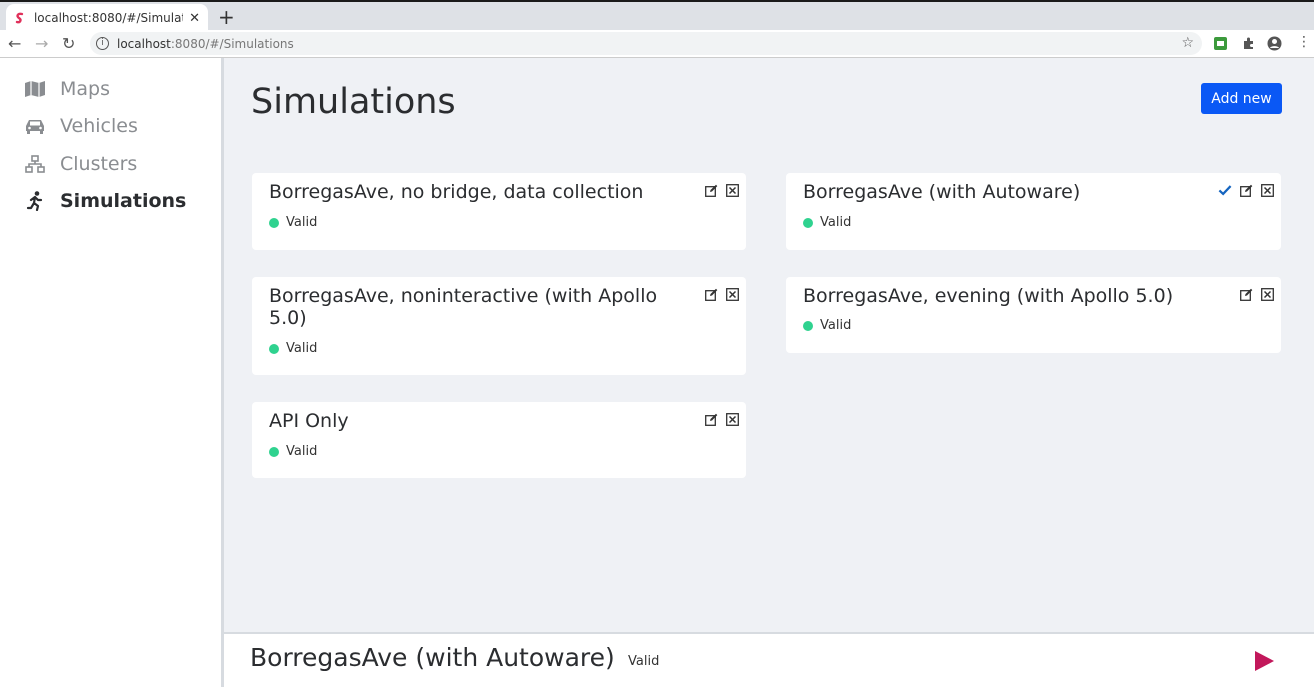 The image size is (1314, 687). What do you see at coordinates (85, 89) in the screenshot?
I see `sidebar-item-label: Maps` at bounding box center [85, 89].